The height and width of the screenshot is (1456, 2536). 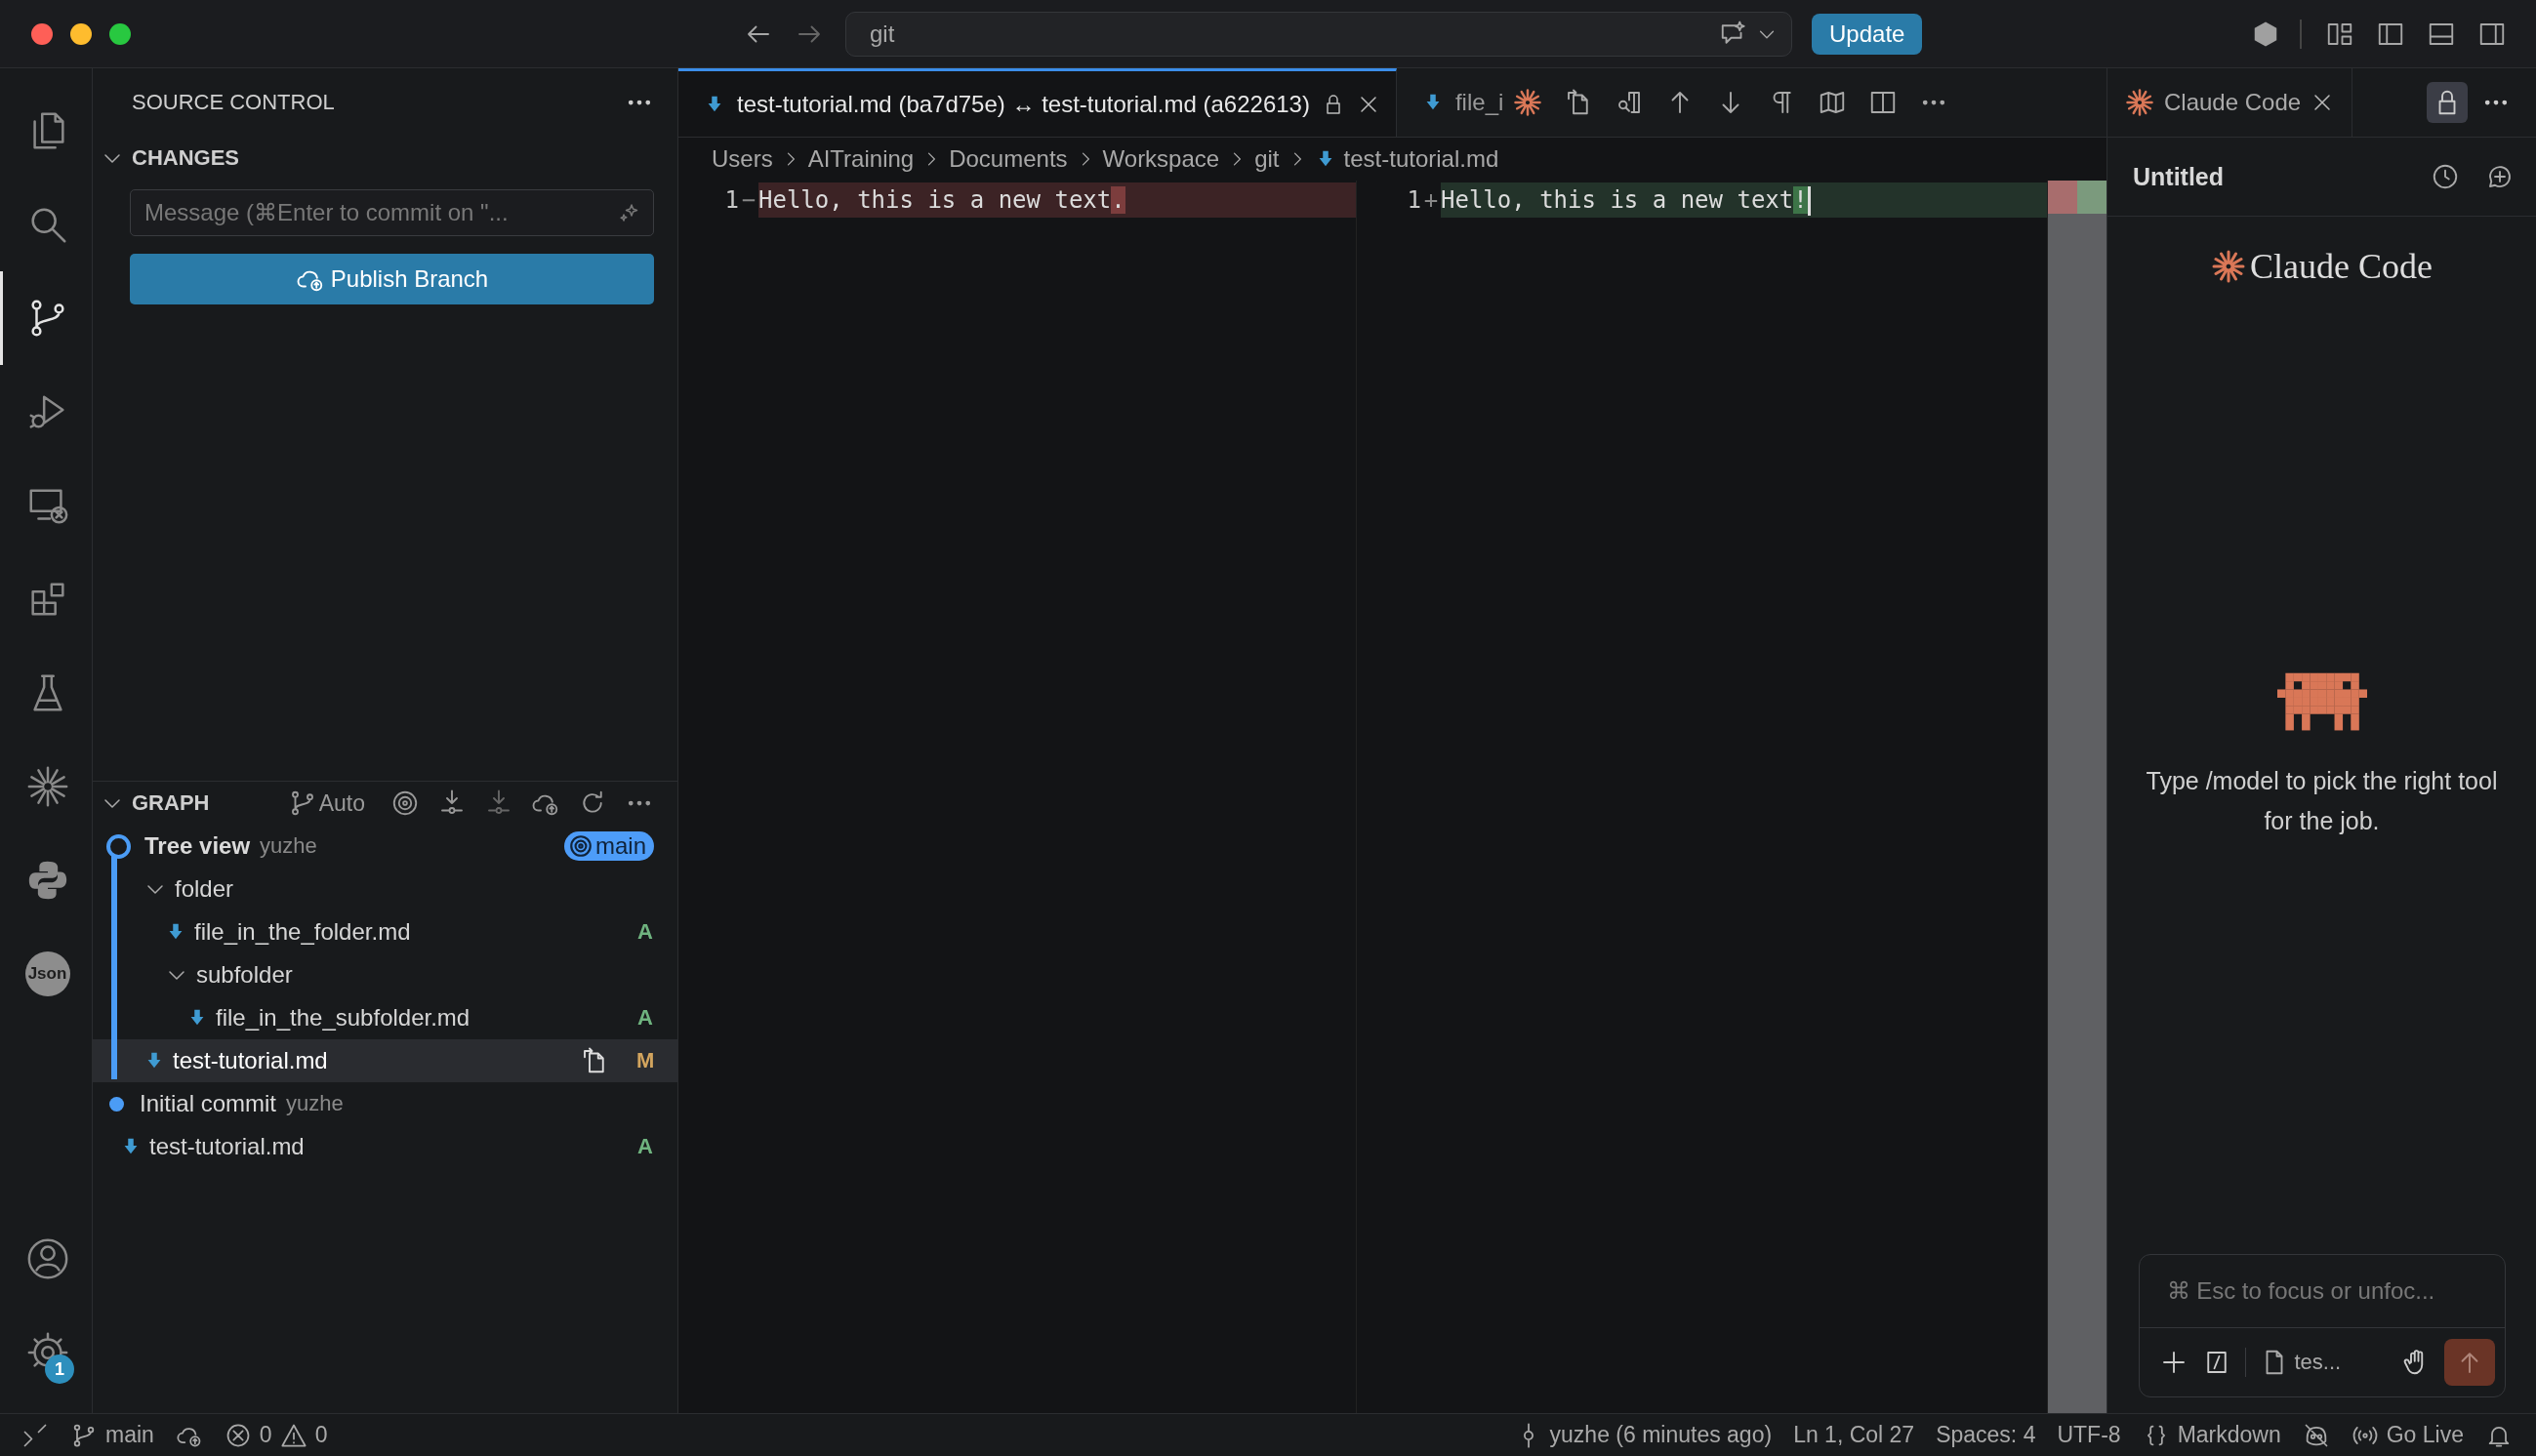 I want to click on tree-item: file_in_the_folder.md A, so click(x=385, y=931).